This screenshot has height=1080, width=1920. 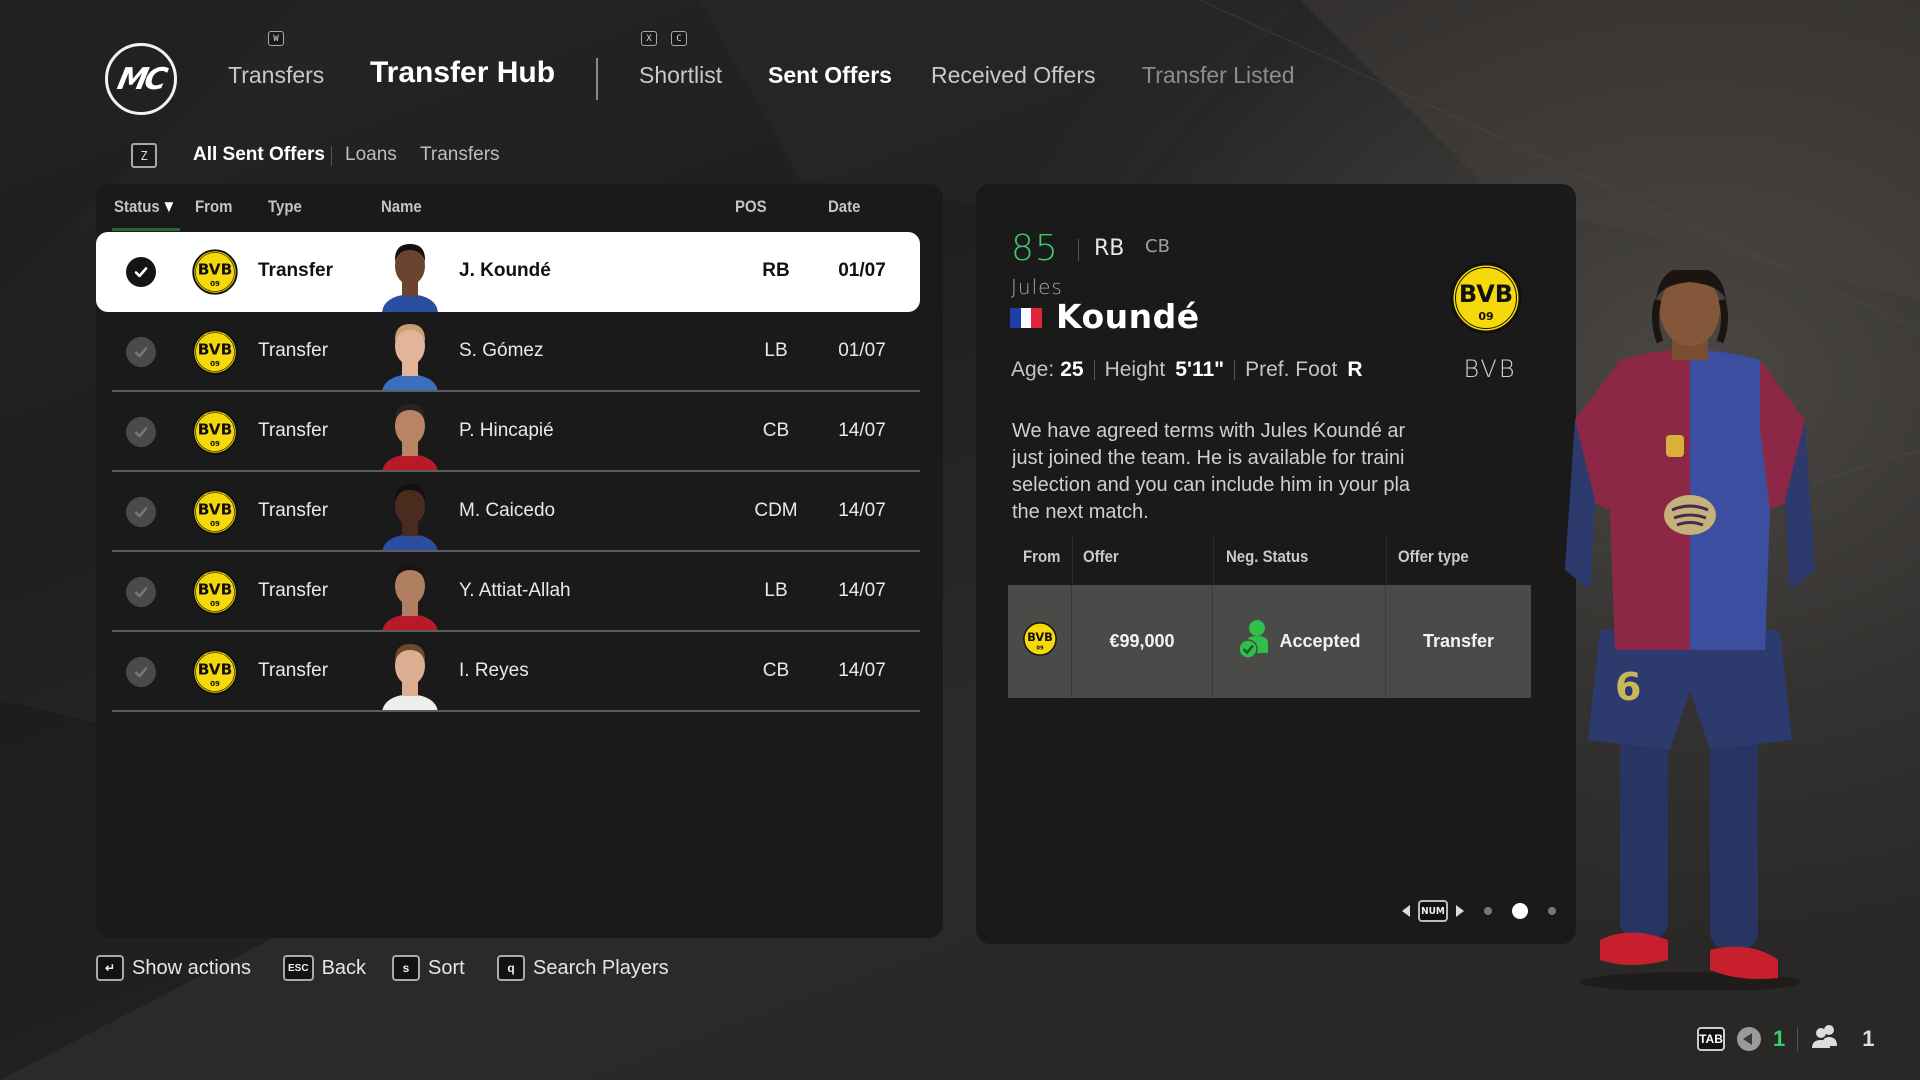 I want to click on column-header-status: Status ▼, so click(x=145, y=207).